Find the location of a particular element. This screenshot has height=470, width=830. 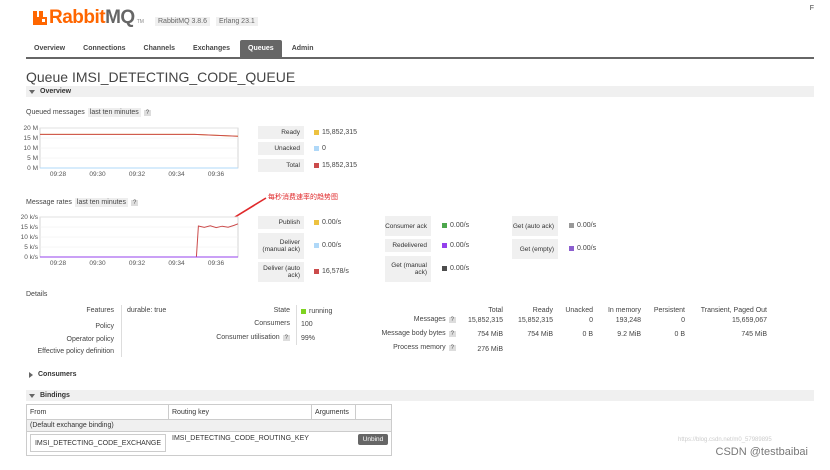

rabbitmq-version: RabbitMQ 3.8.6 is located at coordinates (183, 21).